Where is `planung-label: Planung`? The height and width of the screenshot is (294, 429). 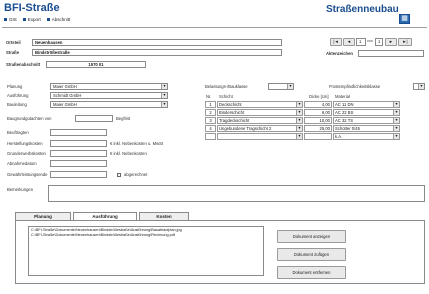
planung-label: Planung is located at coordinates (15, 86).